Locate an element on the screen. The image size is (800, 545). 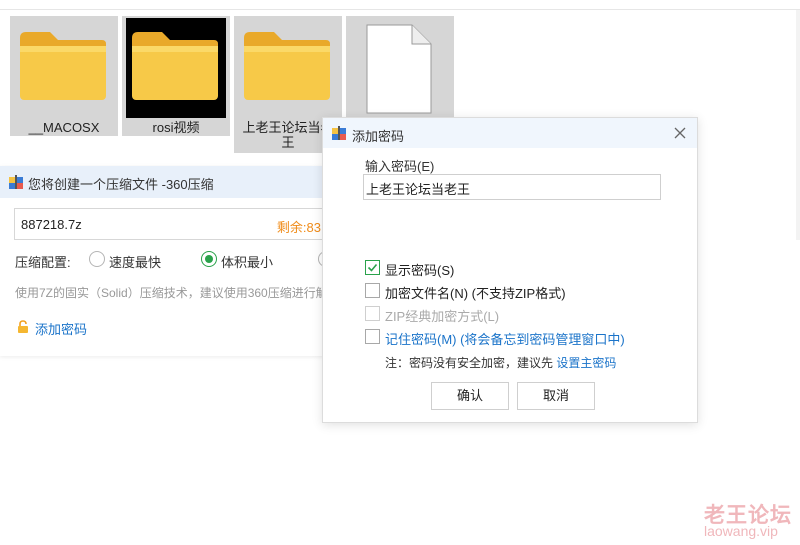
password-label: 输入密码(E) is located at coordinates (400, 166).